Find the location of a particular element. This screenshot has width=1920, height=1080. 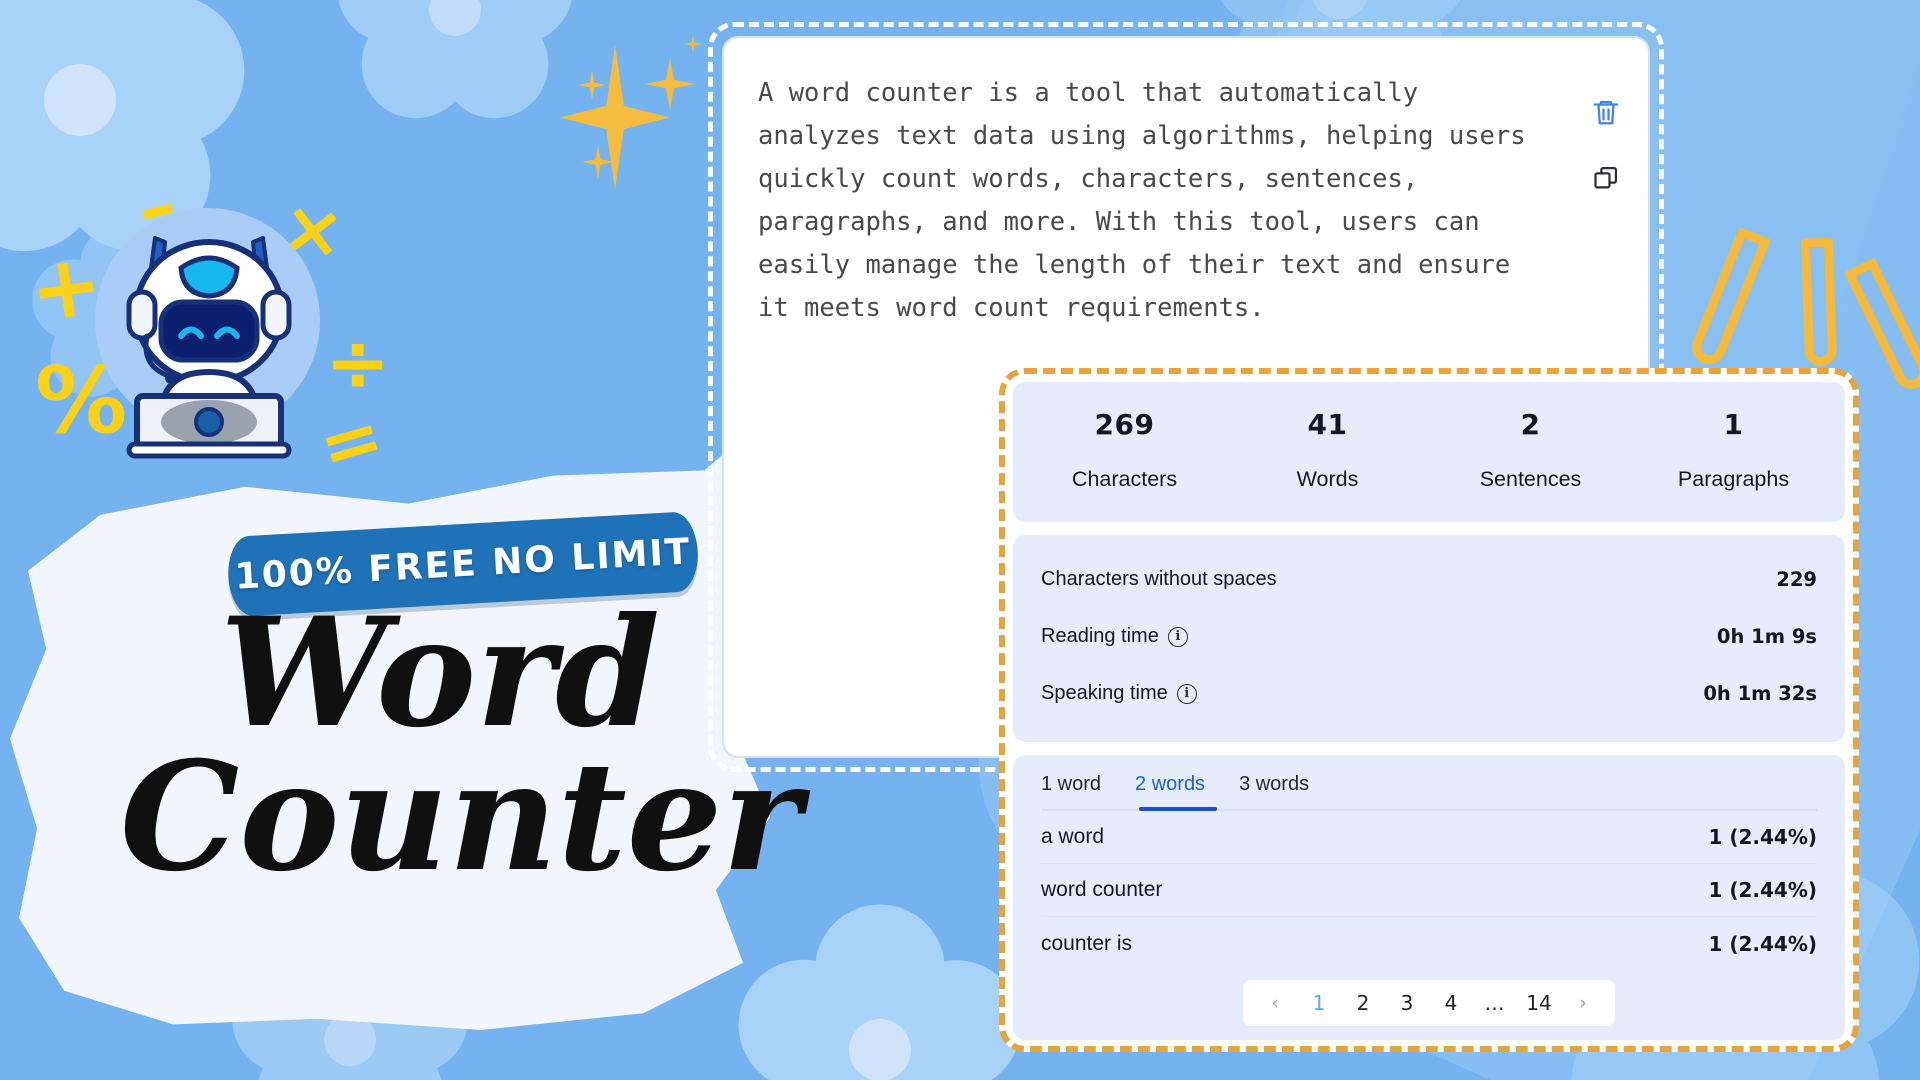

tab-2-words: 2 words is located at coordinates (1170, 785).